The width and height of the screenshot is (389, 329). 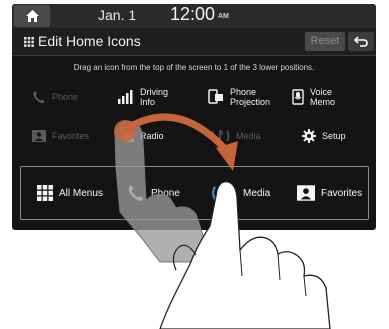 I want to click on top-icon-phone-projection: Phone Projection, so click(x=243, y=97).